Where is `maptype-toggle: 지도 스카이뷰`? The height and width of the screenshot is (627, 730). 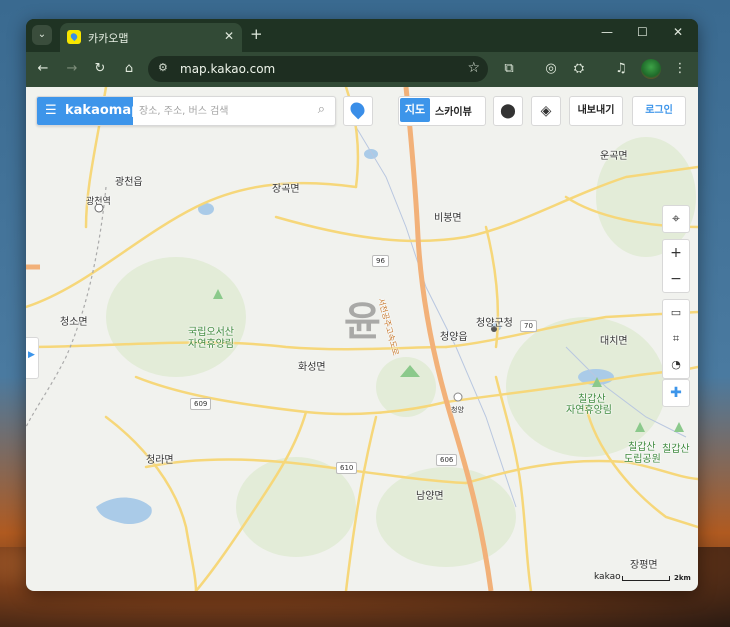
maptype-toggle: 지도 스카이뷰 is located at coordinates (442, 111).